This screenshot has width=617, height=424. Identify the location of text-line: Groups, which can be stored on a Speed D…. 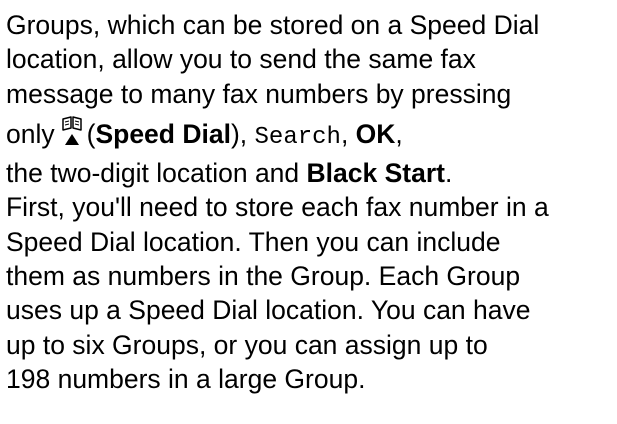
(273, 25).